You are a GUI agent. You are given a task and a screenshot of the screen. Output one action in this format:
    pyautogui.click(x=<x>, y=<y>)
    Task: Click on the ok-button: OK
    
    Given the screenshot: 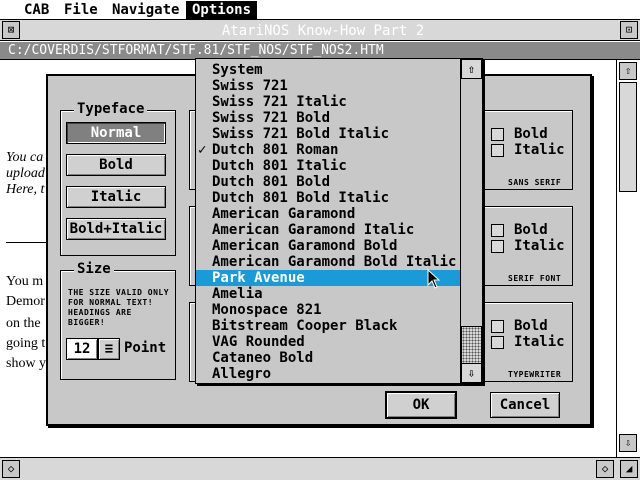 What is the action you would take?
    pyautogui.click(x=421, y=405)
    